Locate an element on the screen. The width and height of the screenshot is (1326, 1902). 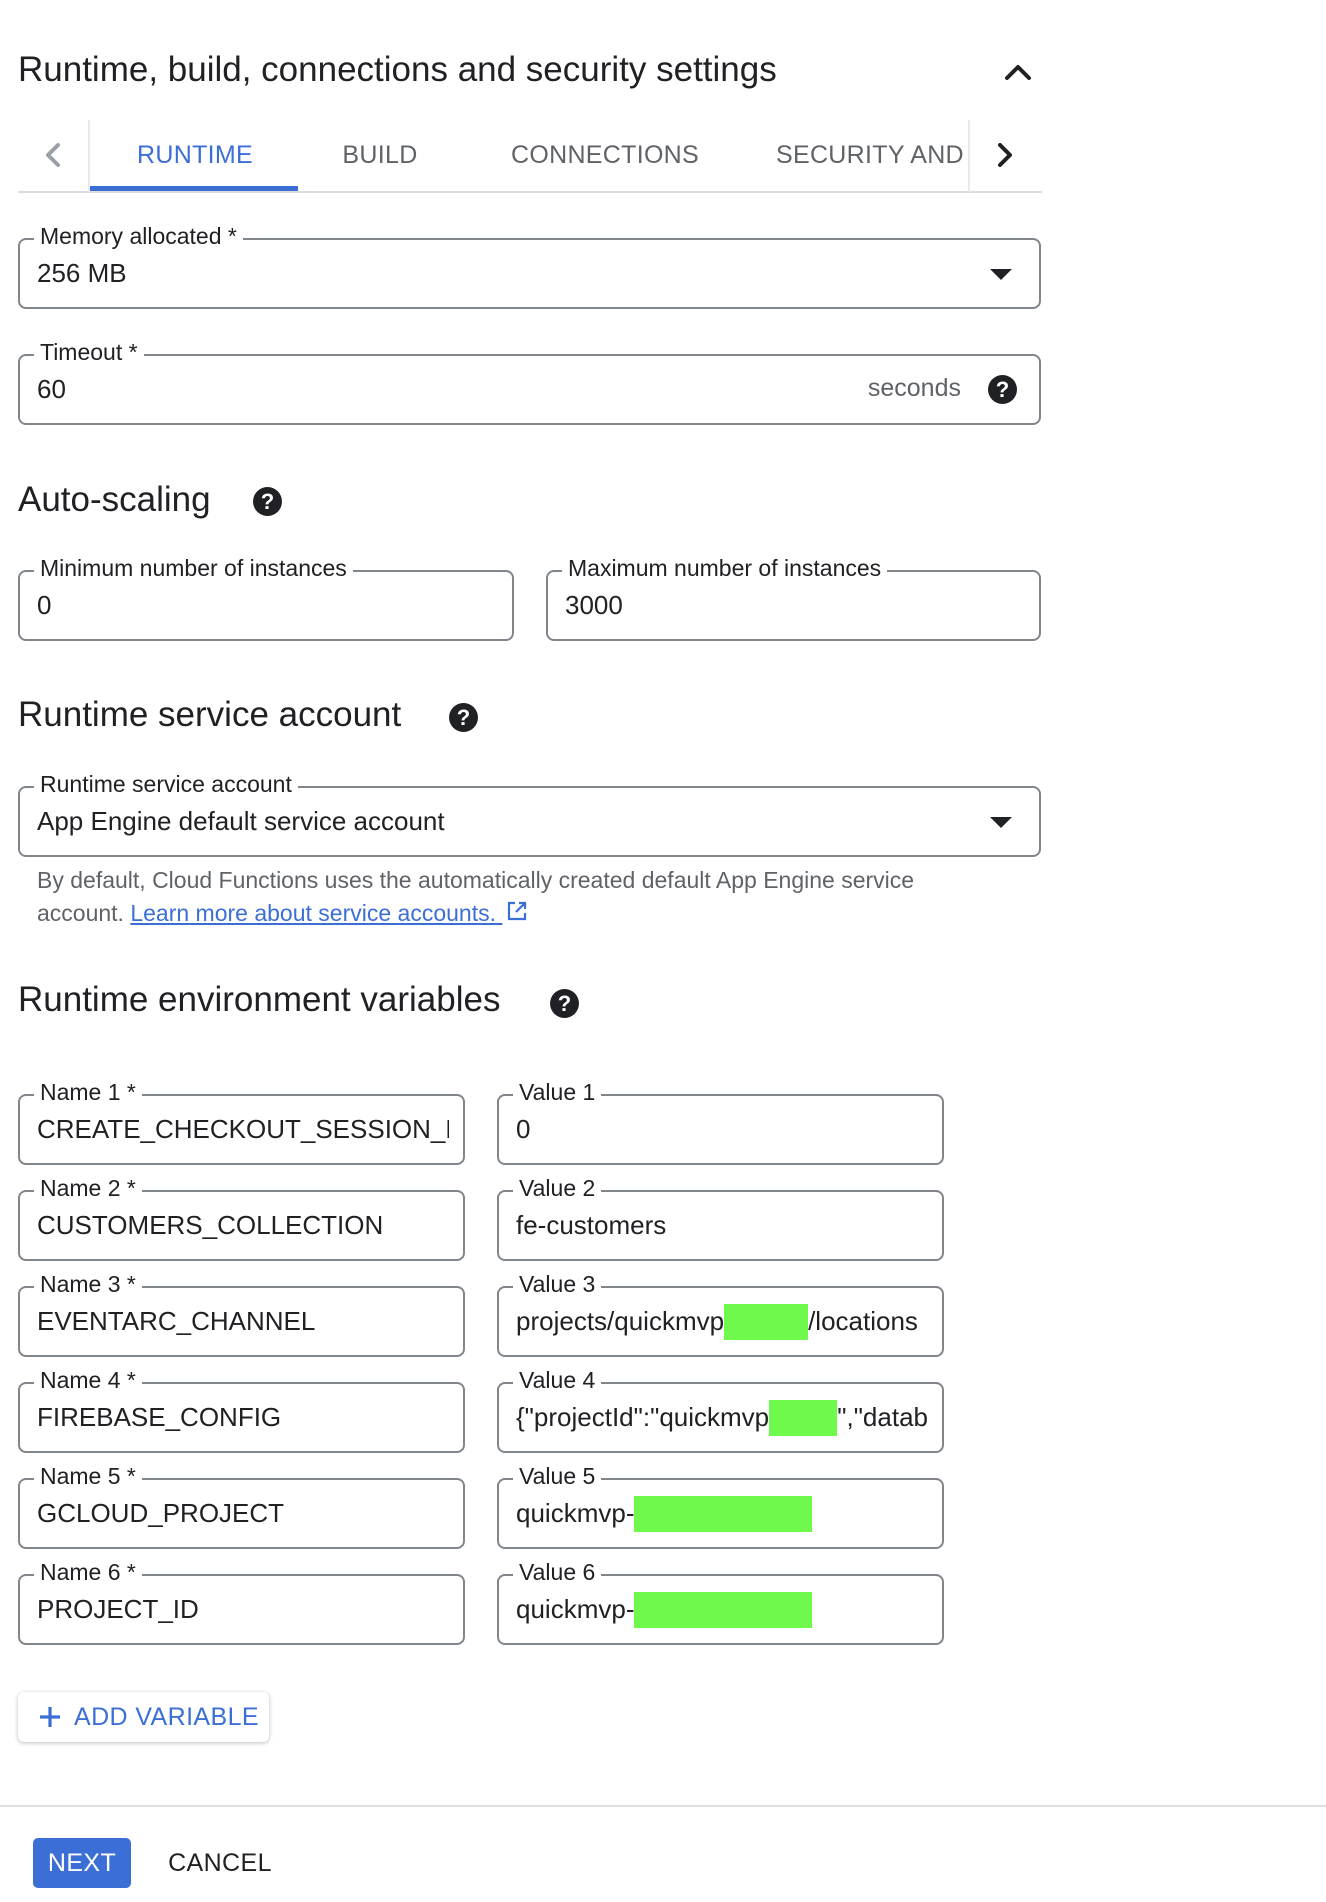
env-name-field: Name 1 * CREATE_CHECKOUT_SESSION_MIN is located at coordinates (241, 1122).